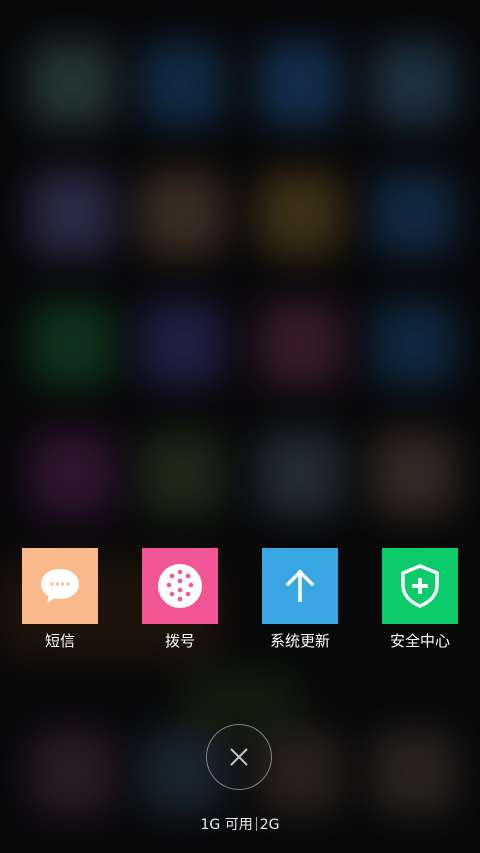 This screenshot has height=853, width=480. What do you see at coordinates (269, 825) in the screenshot?
I see `memory-total: 2G` at bounding box center [269, 825].